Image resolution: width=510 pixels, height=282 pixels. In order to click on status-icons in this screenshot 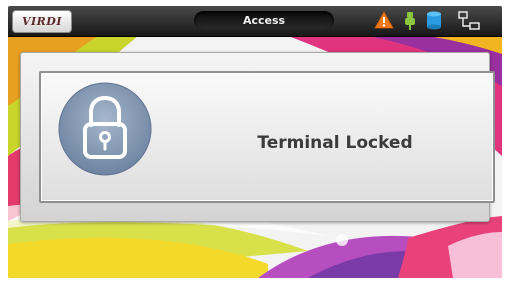, I will do `click(436, 21)`.